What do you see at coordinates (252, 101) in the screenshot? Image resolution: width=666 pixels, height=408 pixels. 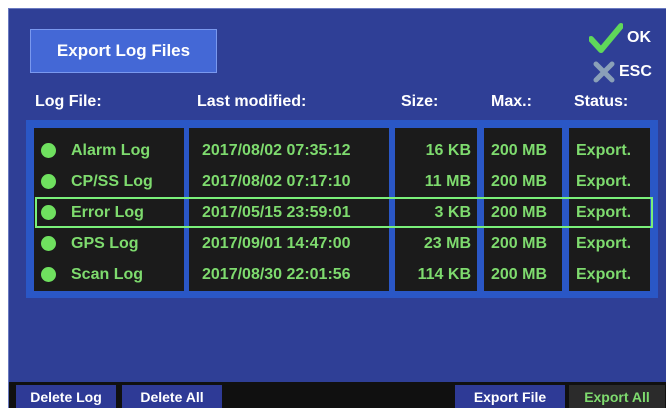 I see `header-last-modified: Last modified:` at bounding box center [252, 101].